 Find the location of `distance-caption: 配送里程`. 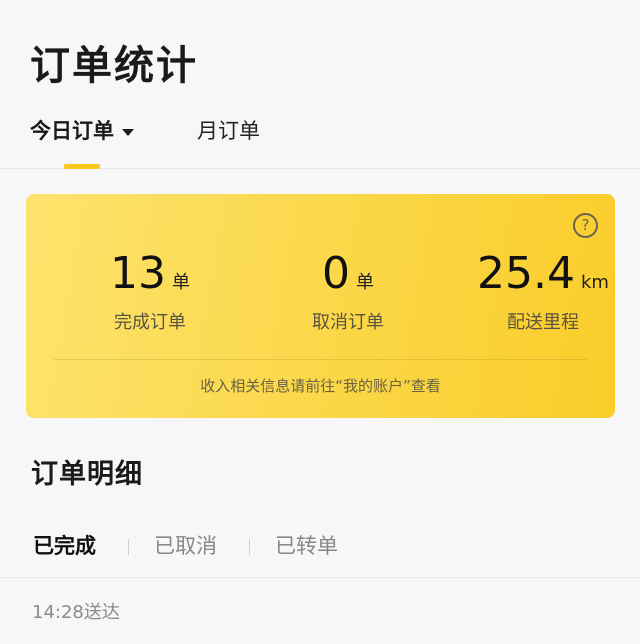

distance-caption: 配送里程 is located at coordinates (543, 322).